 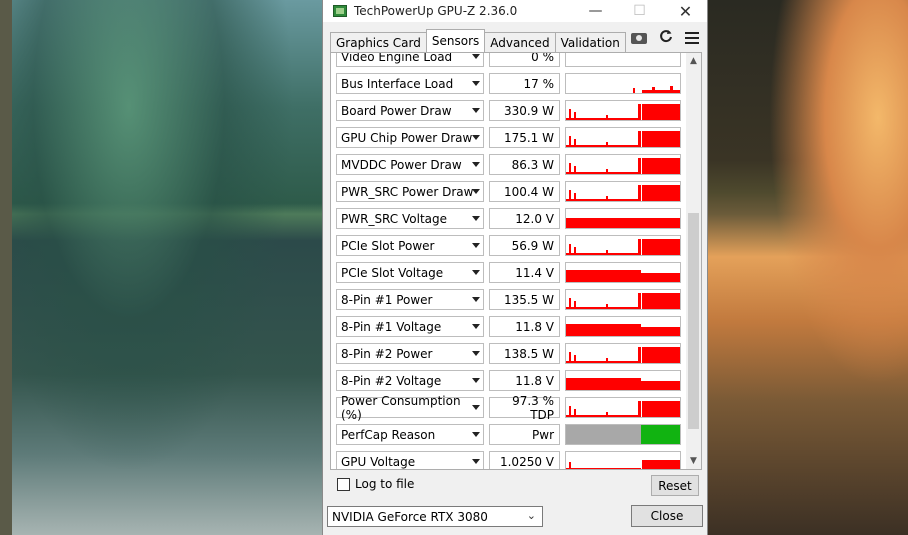 I want to click on close-window-button: ✕, so click(x=685, y=11).